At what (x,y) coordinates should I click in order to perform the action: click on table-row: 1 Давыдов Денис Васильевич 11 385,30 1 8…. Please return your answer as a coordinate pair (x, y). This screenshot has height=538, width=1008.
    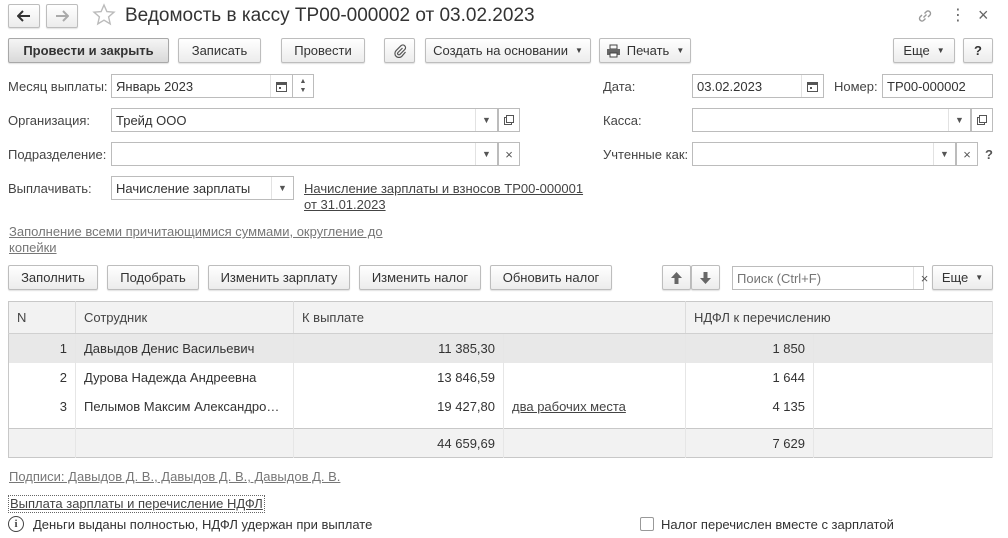
    Looking at the image, I should click on (500, 348).